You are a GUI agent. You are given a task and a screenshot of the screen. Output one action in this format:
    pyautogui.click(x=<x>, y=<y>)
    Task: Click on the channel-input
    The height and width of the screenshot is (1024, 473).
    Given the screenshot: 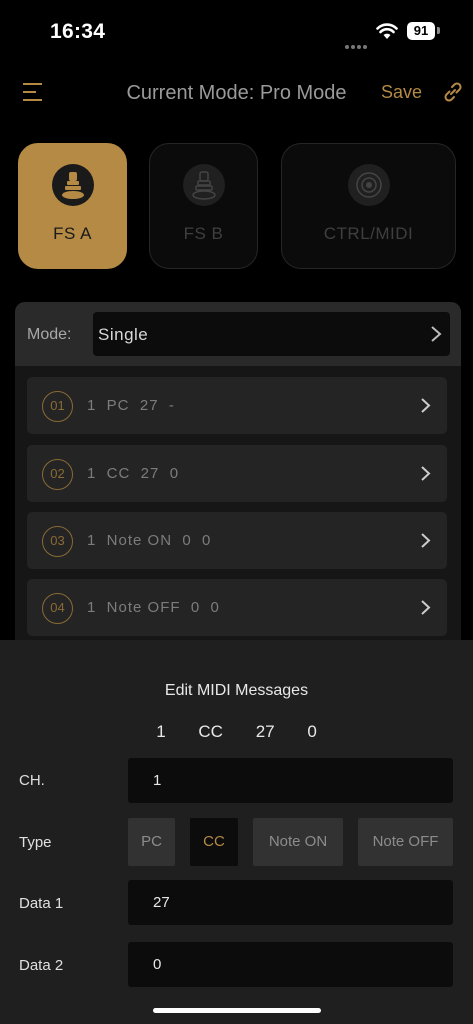 What is the action you would take?
    pyautogui.click(x=290, y=780)
    